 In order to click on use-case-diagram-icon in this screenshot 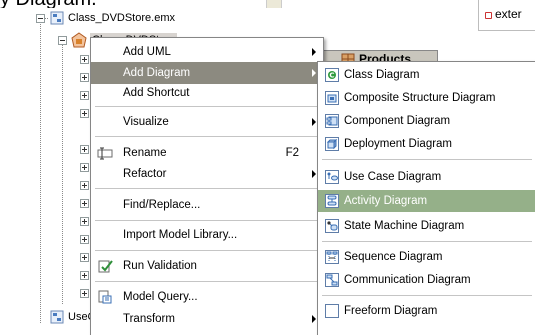, I will do `click(332, 177)`.